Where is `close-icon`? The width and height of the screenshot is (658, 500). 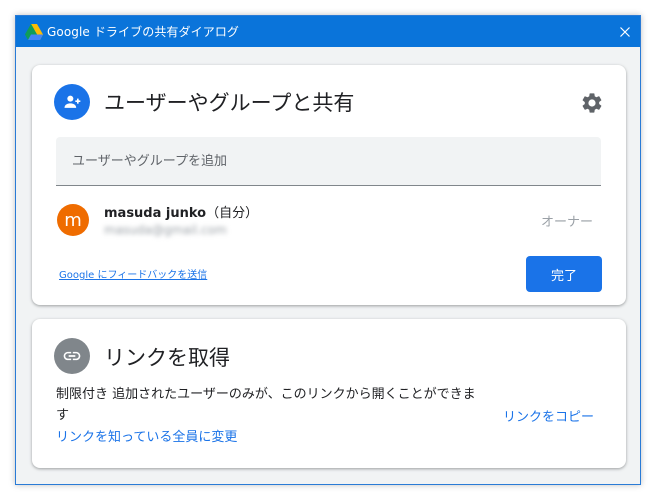 close-icon is located at coordinates (625, 31).